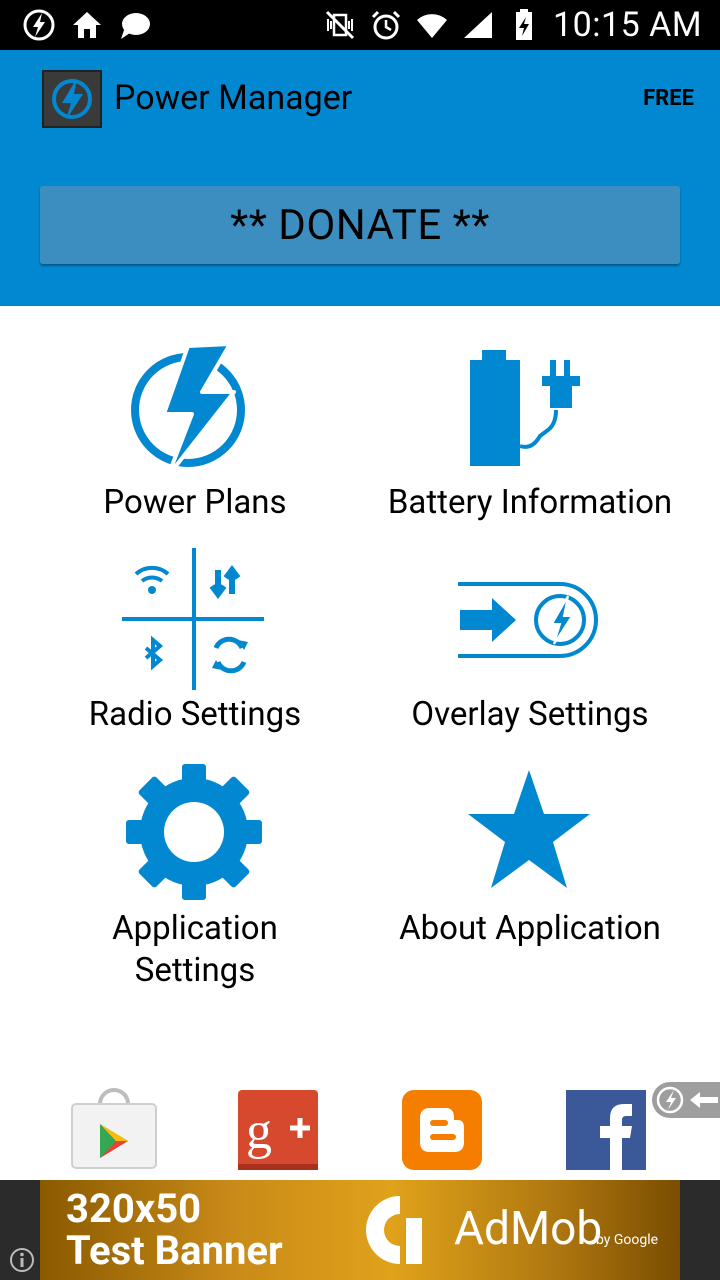 This screenshot has height=1280, width=720. Describe the element at coordinates (174, 1250) in the screenshot. I see `ad-test-text: Test Banner` at that location.